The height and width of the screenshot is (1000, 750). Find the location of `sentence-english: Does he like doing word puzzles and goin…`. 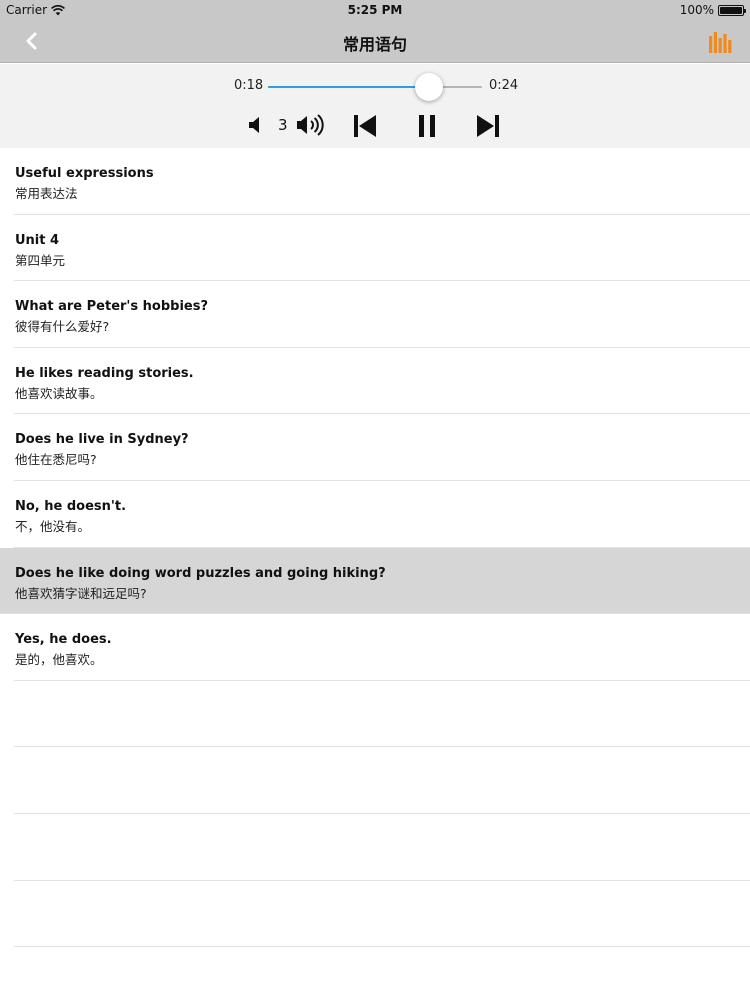

sentence-english: Does he like doing word puzzles and goin… is located at coordinates (200, 573).